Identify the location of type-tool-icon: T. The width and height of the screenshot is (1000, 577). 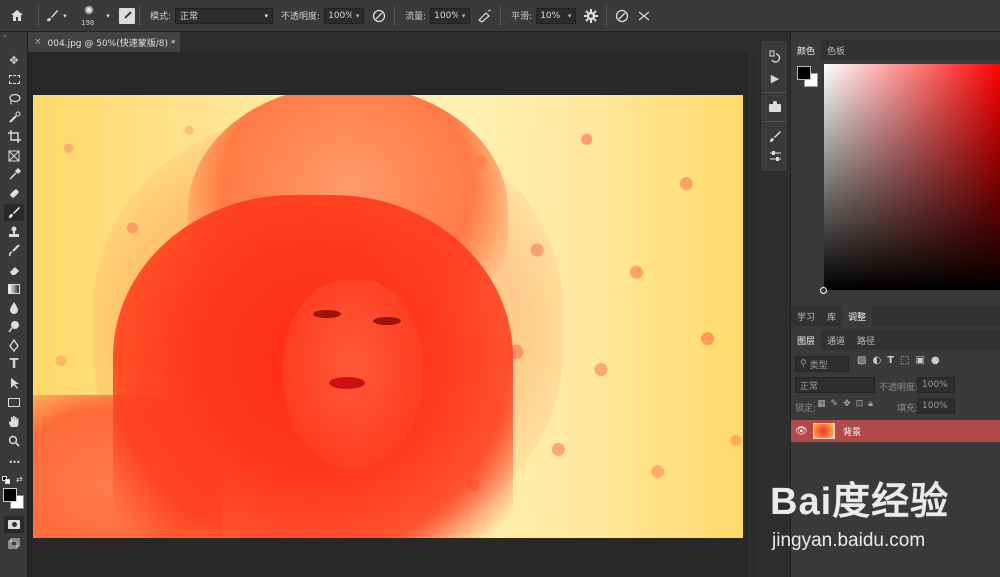
(14, 364).